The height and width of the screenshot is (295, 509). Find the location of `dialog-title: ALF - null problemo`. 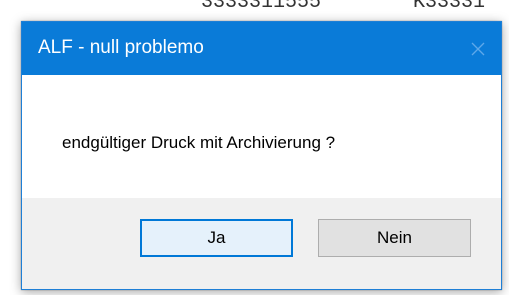

dialog-title: ALF - null problemo is located at coordinates (121, 47).